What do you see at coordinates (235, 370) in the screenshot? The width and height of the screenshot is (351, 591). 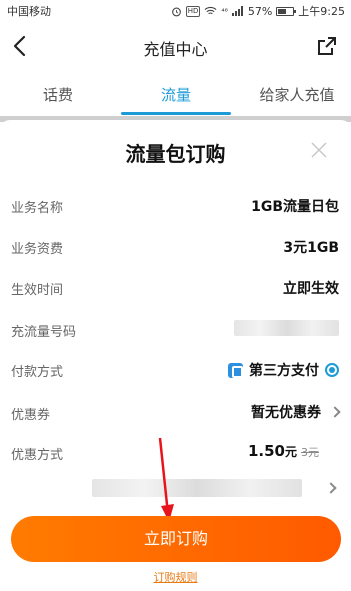 I see `payment-app-icon` at bounding box center [235, 370].